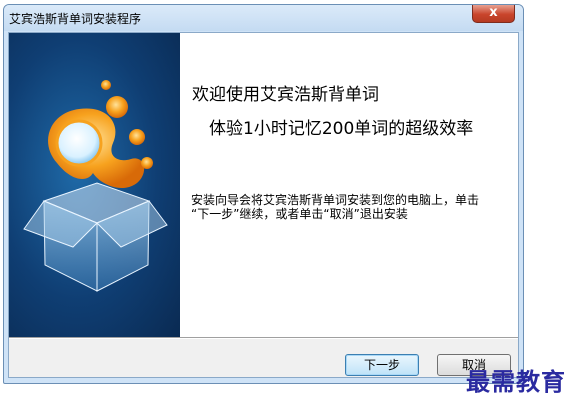  What do you see at coordinates (382, 365) in the screenshot?
I see `next-button: 下一步` at bounding box center [382, 365].